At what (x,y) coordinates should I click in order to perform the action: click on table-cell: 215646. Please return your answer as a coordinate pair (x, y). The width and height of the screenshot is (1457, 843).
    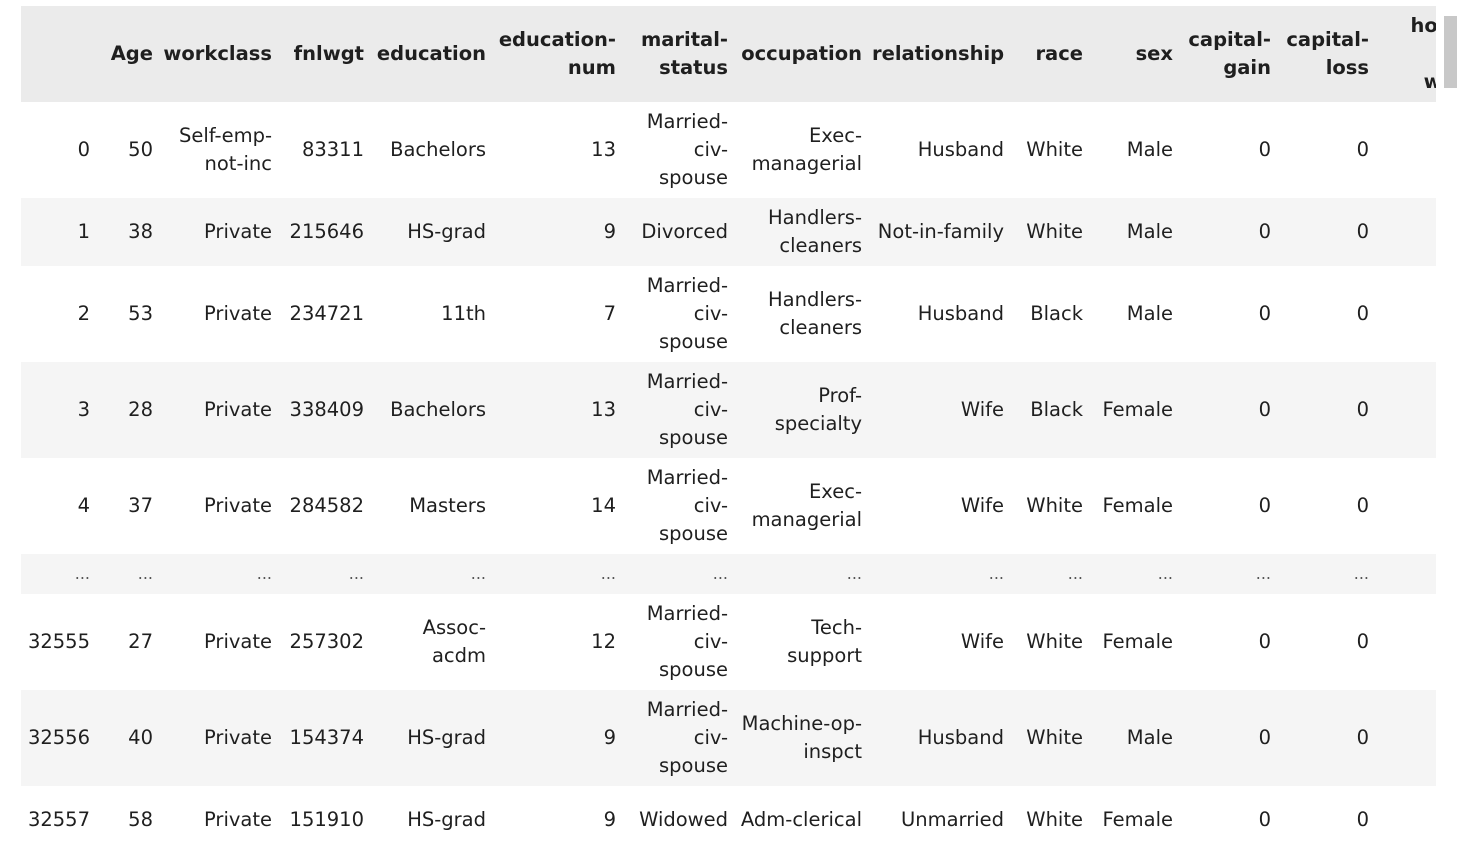
    Looking at the image, I should click on (328, 232).